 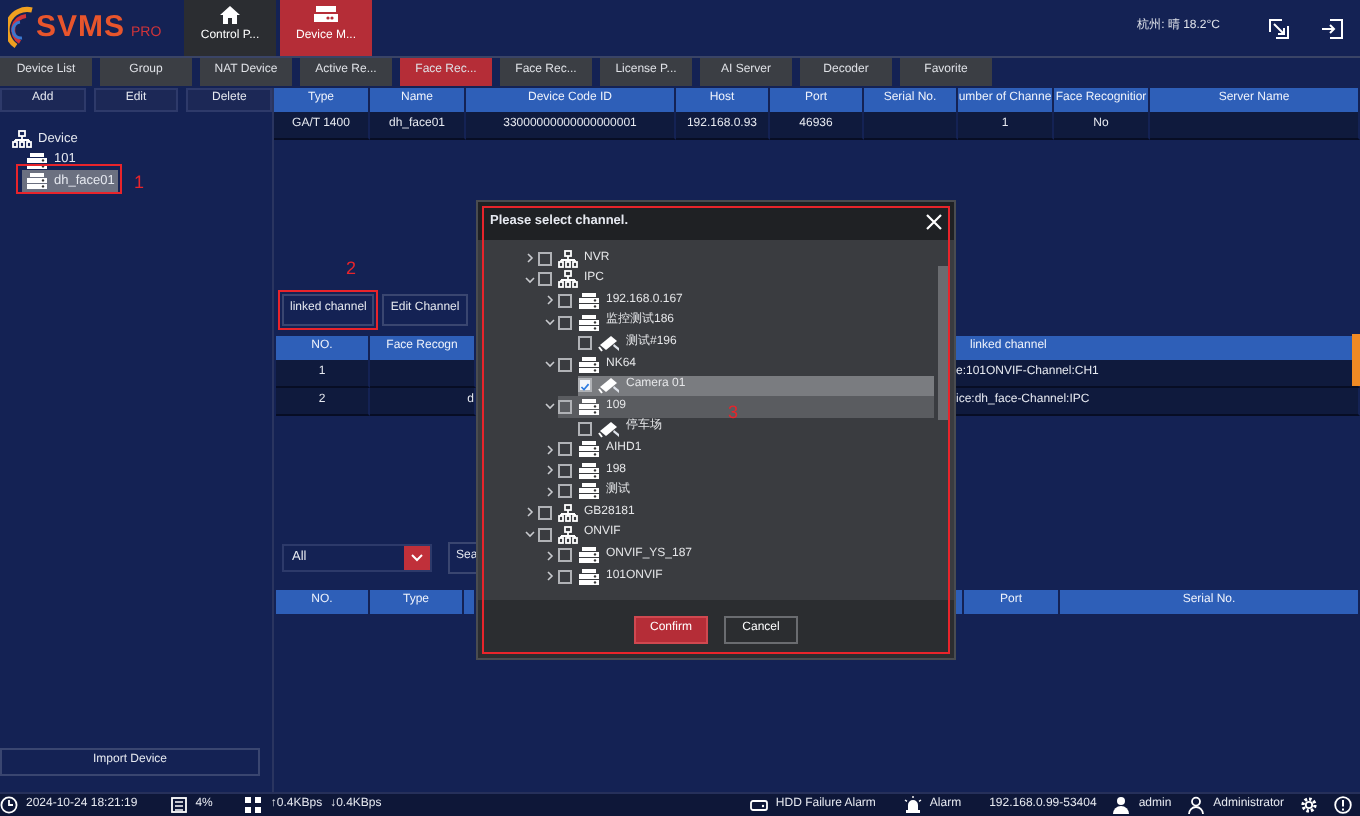 What do you see at coordinates (351, 269) in the screenshot?
I see `annotation-number: 2` at bounding box center [351, 269].